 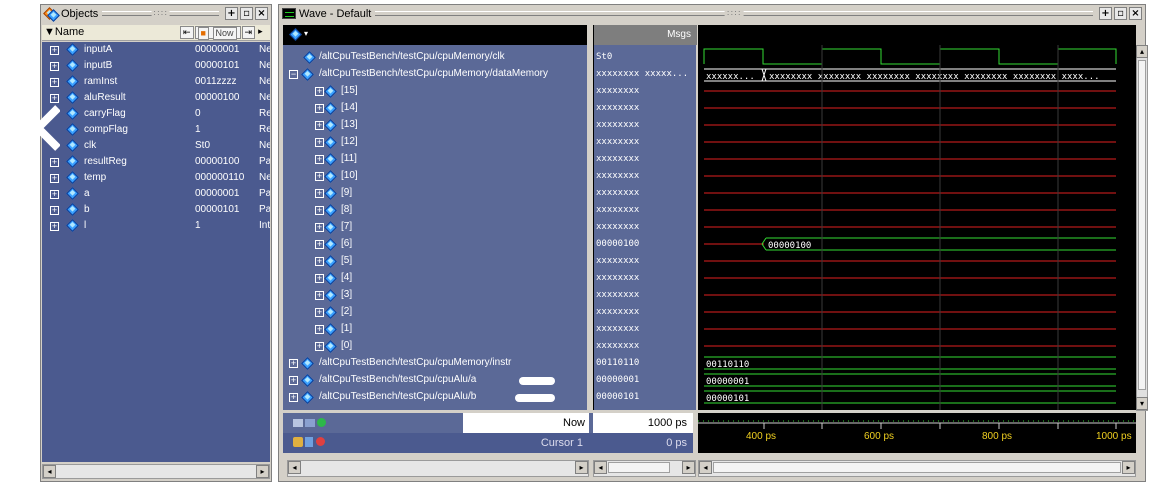 What do you see at coordinates (156, 210) in the screenshot?
I see `object-row: + b 00000101 Pa` at bounding box center [156, 210].